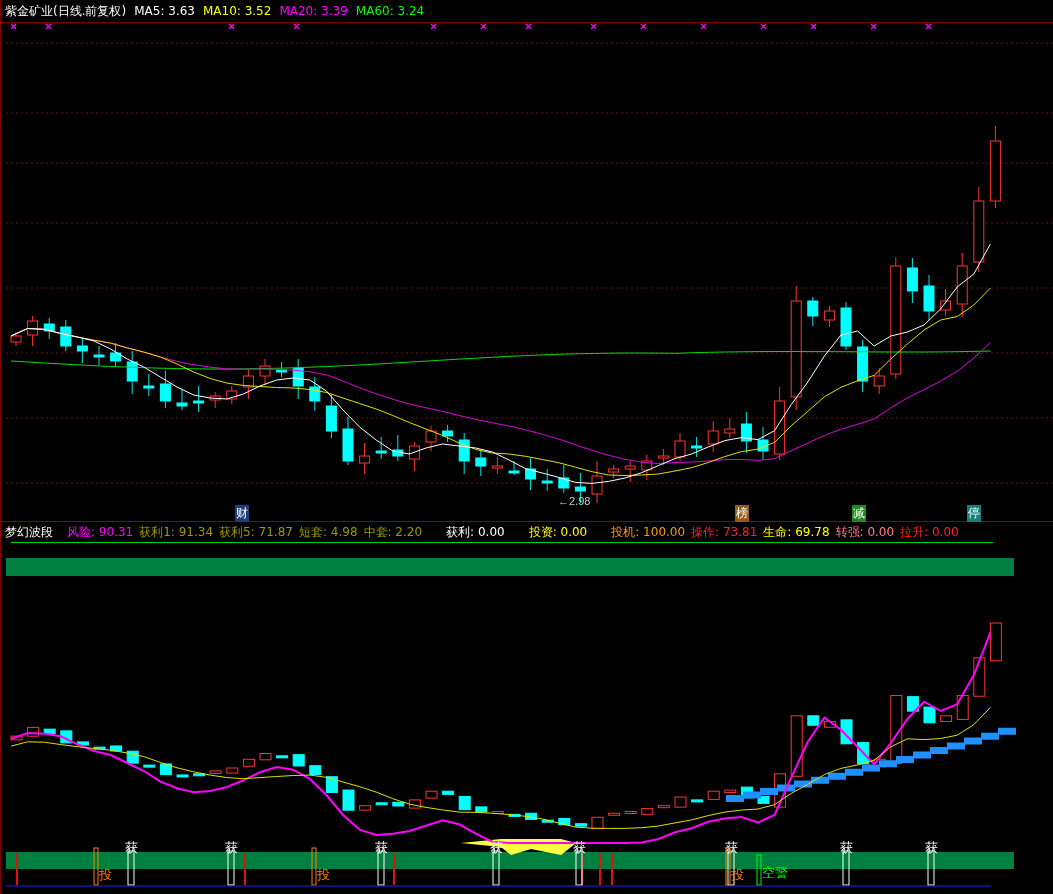  What do you see at coordinates (859, 513) in the screenshot?
I see `event-tag: 减` at bounding box center [859, 513].